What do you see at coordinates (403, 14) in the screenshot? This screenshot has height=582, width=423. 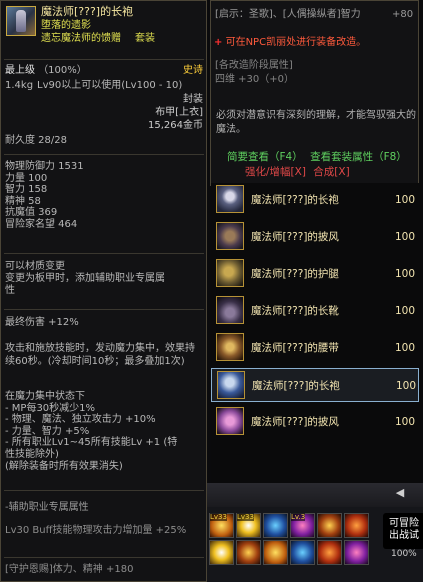 I see `revelation-value: +80` at bounding box center [403, 14].